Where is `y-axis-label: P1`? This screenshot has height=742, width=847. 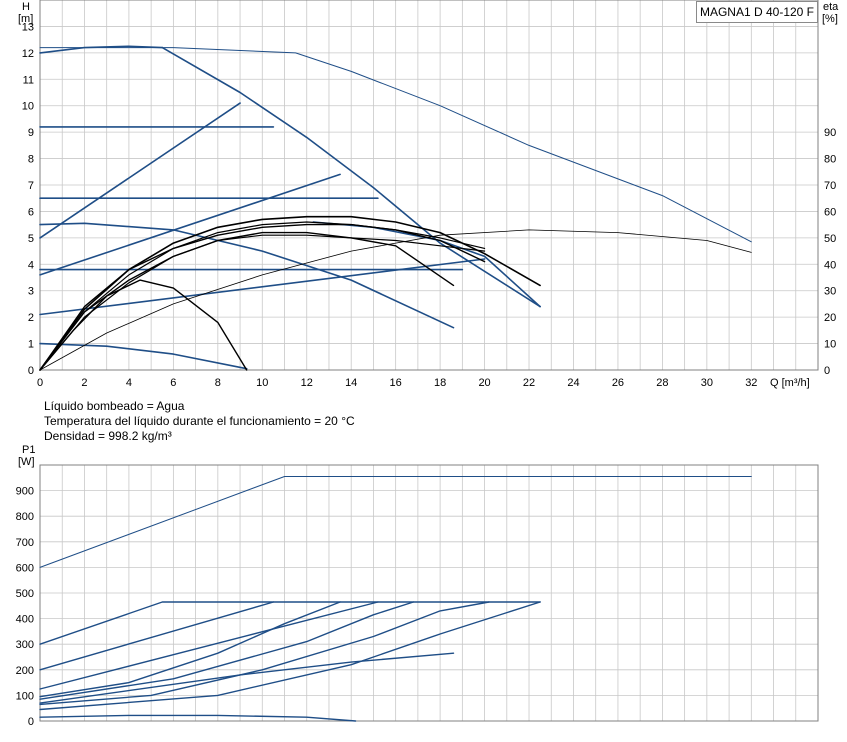
y-axis-label: P1 is located at coordinates (28, 450).